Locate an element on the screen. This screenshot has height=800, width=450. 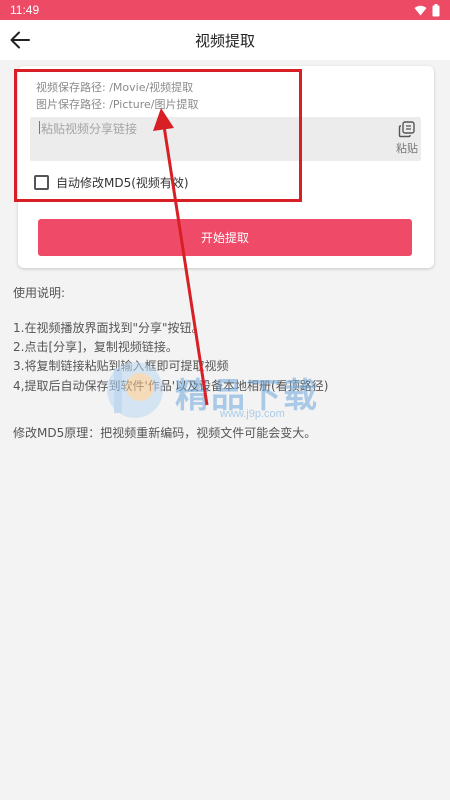
app-bar: 视频提取 is located at coordinates (225, 40).